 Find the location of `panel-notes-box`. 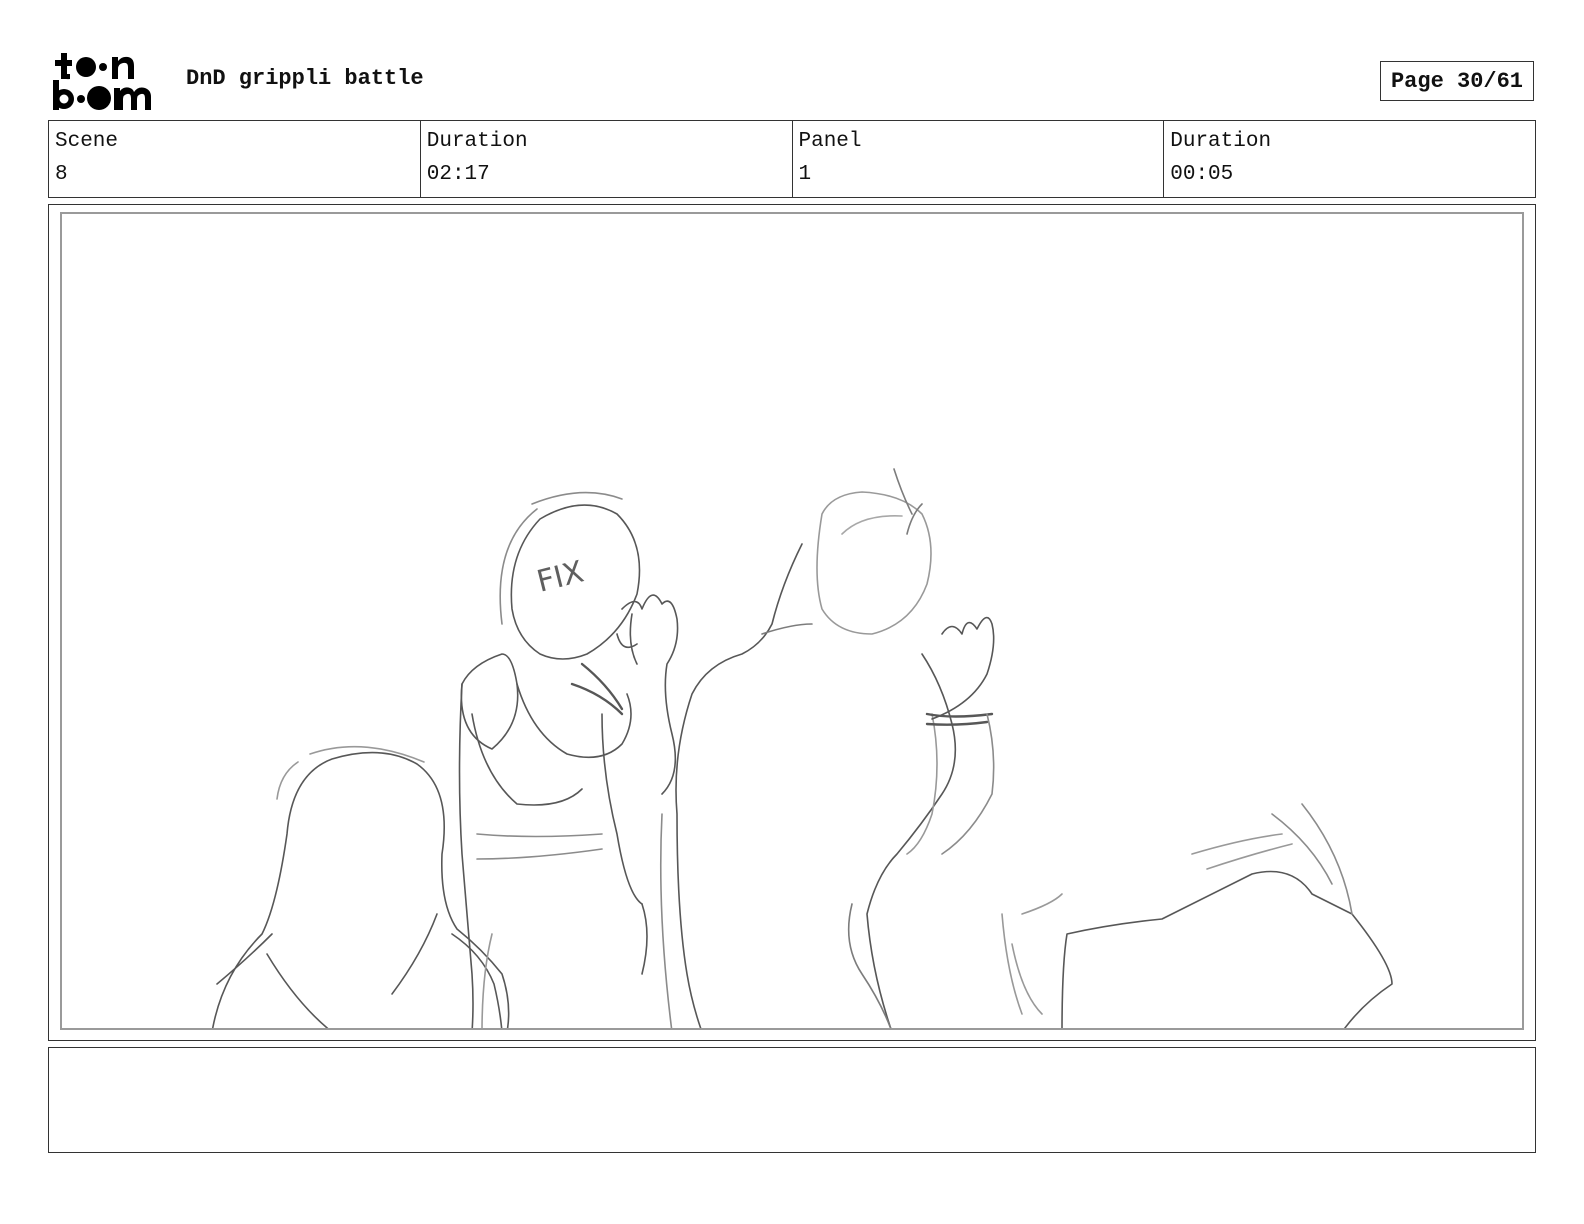

panel-notes-box is located at coordinates (792, 1100).